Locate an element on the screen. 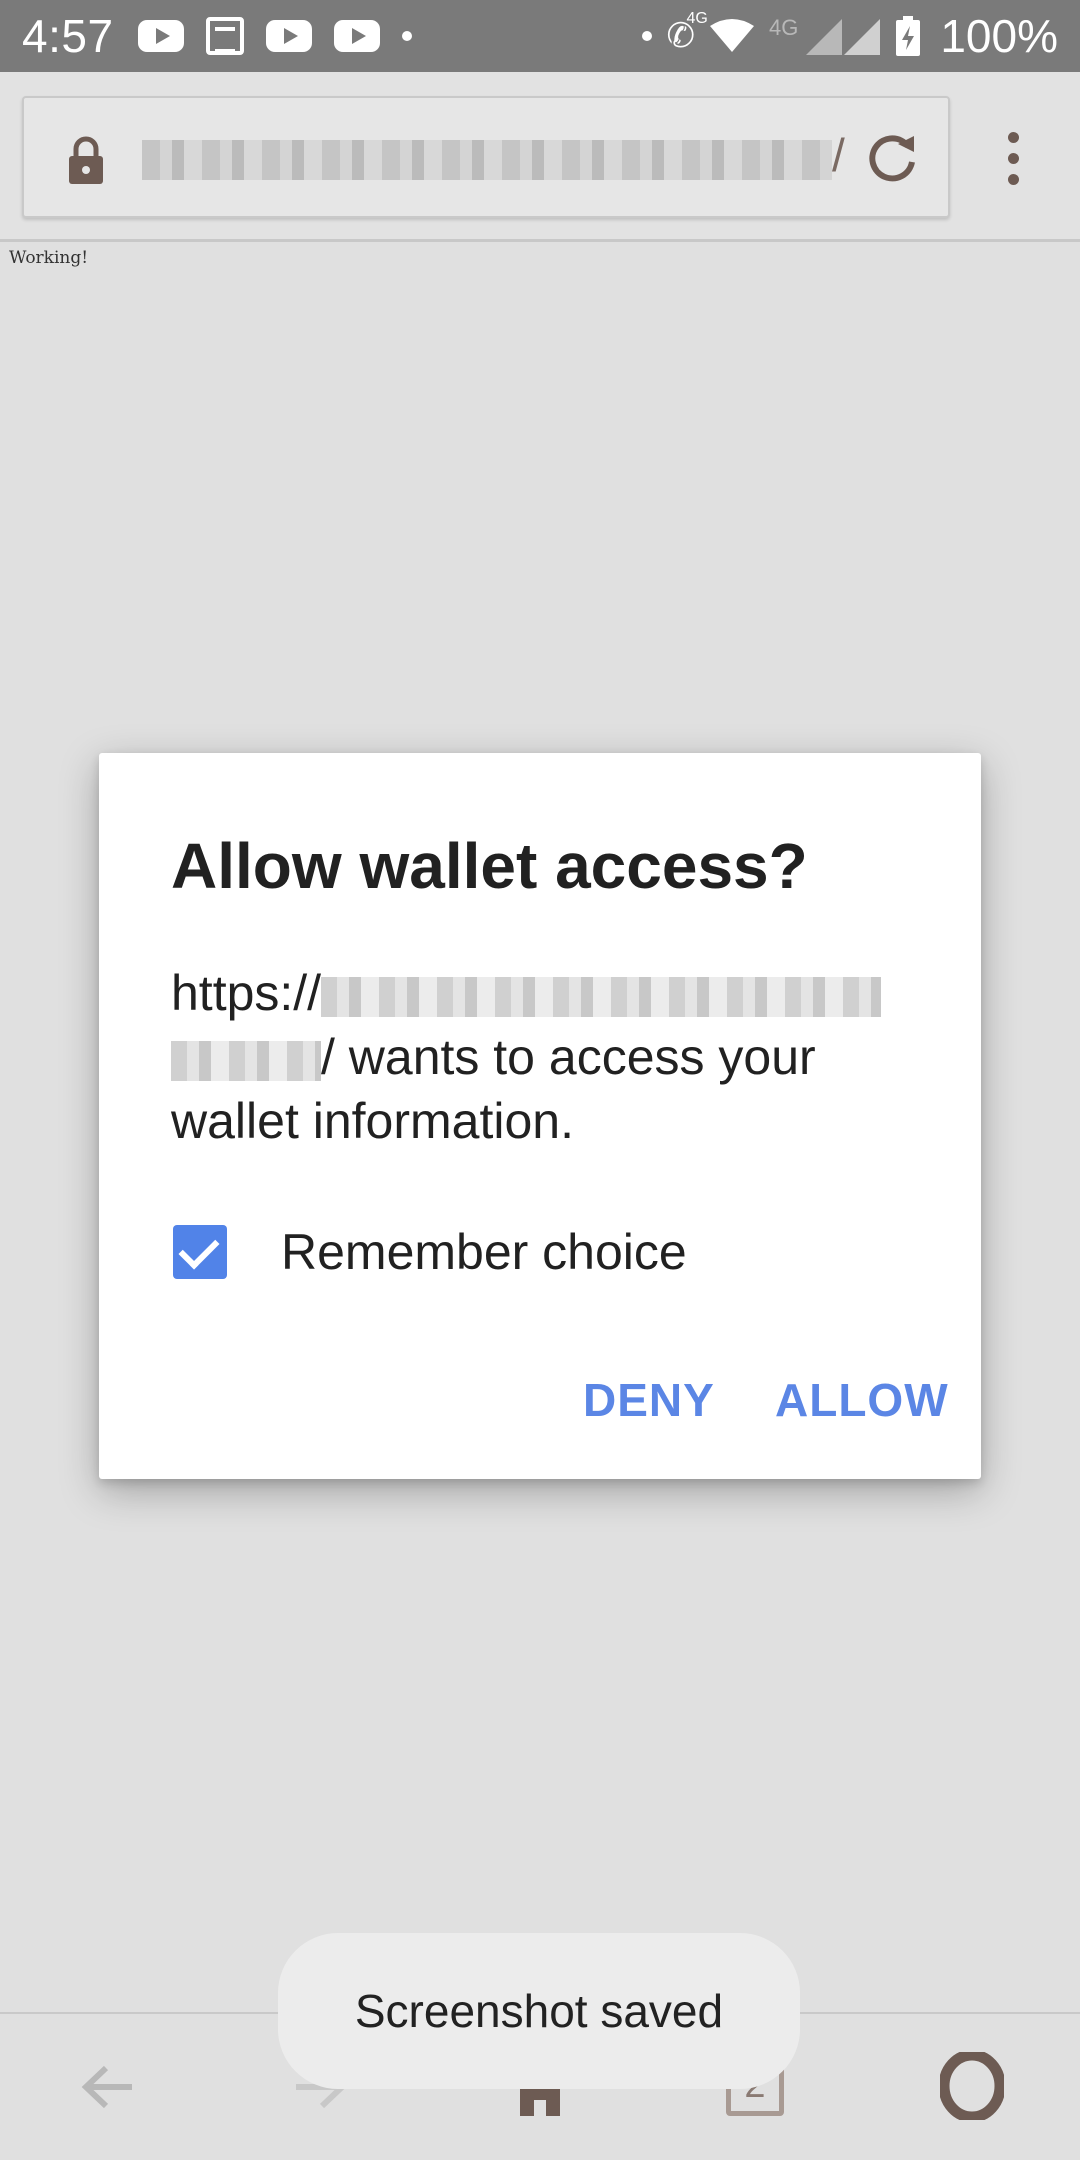 The image size is (1080, 2160). allow-button: ALLOW is located at coordinates (862, 1400).